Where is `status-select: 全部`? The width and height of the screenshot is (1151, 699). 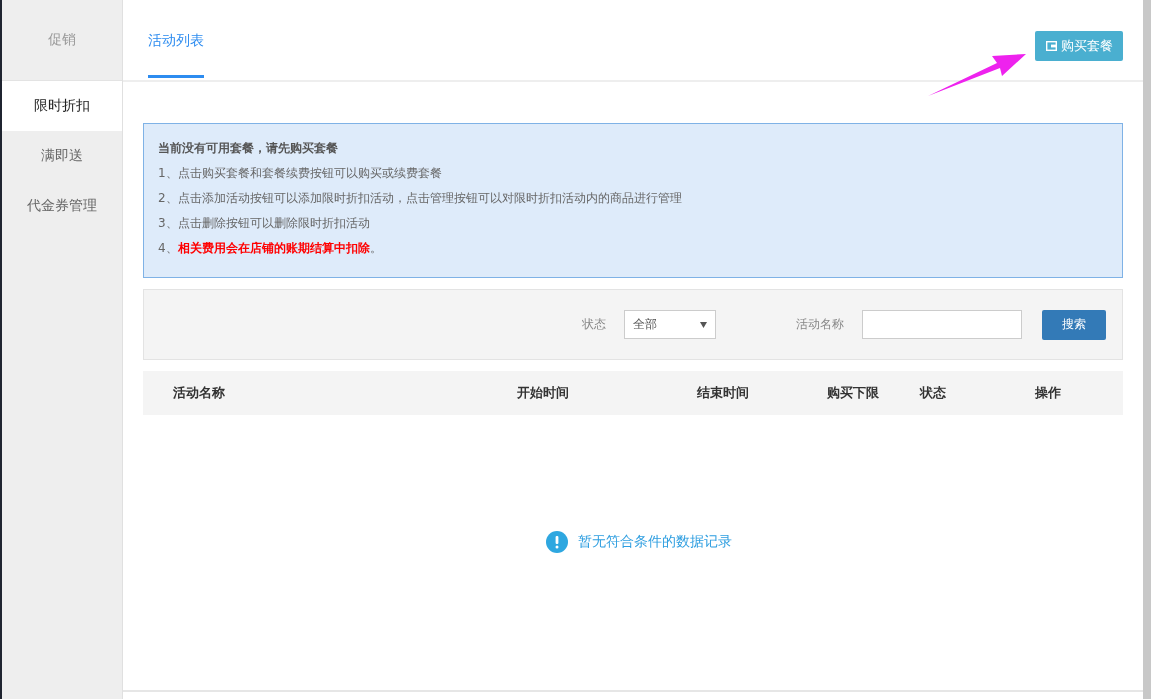
status-select: 全部 is located at coordinates (670, 324).